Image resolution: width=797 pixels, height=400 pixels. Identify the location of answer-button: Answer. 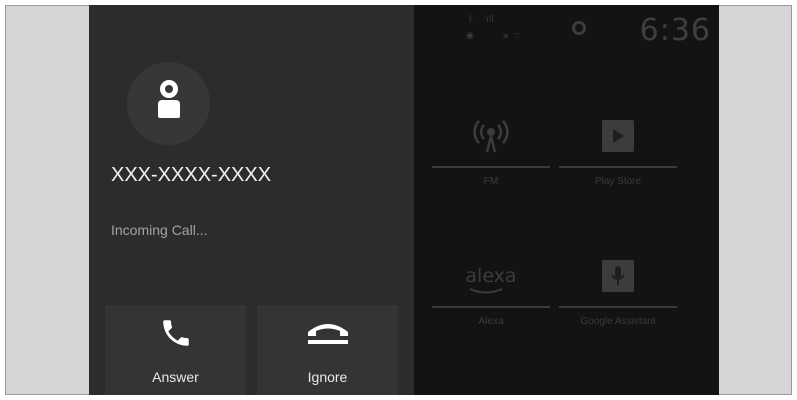
(175, 350).